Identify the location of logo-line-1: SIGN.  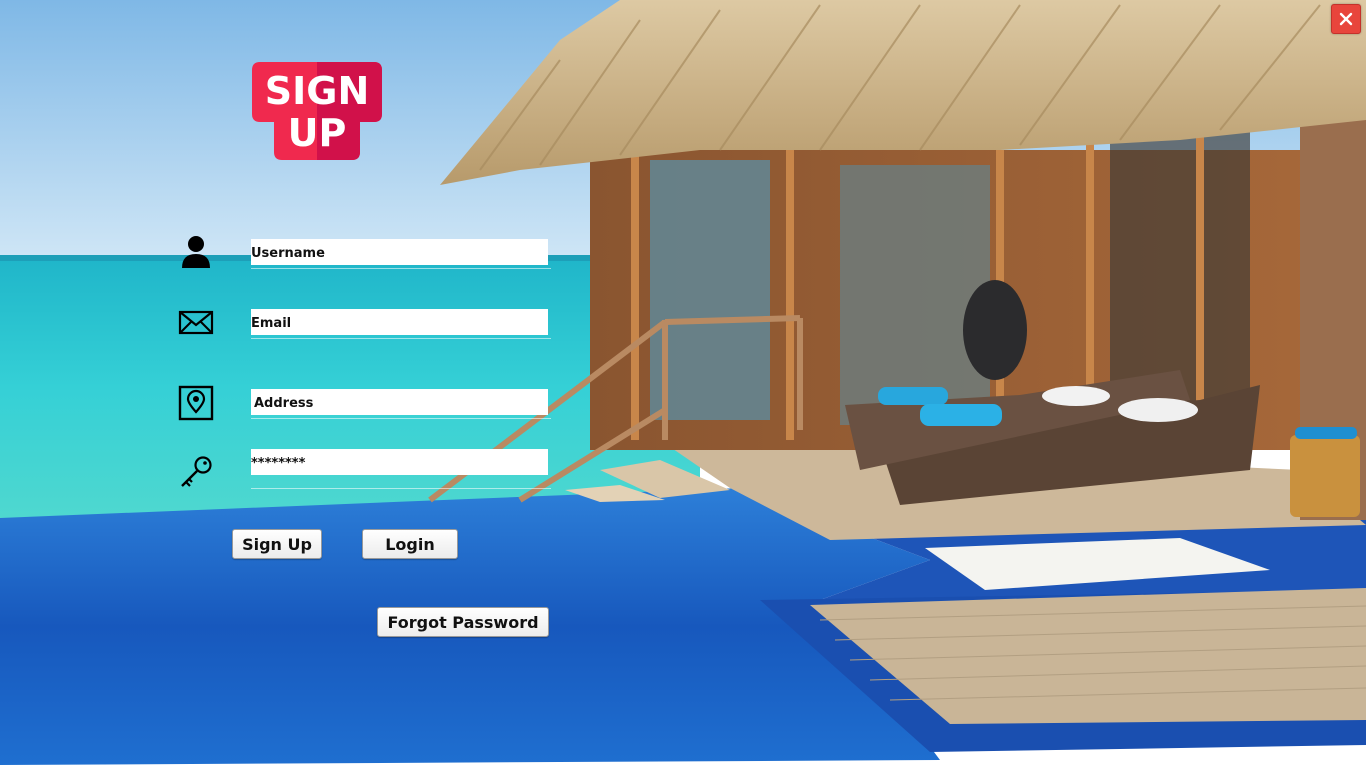
(317, 91).